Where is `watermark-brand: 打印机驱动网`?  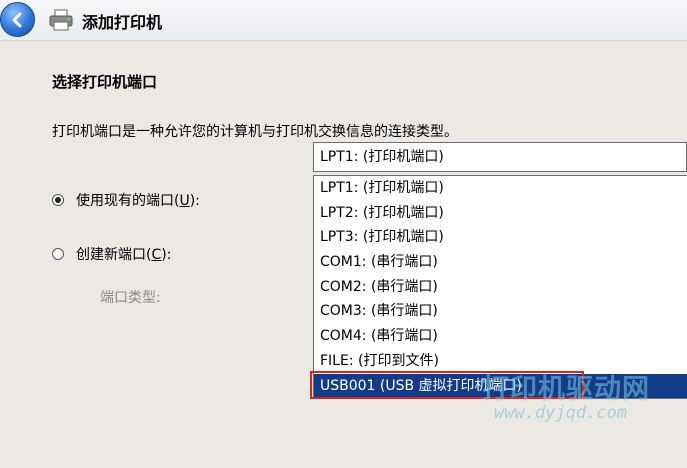
watermark-brand: 打印机驱动网 is located at coordinates (566, 389).